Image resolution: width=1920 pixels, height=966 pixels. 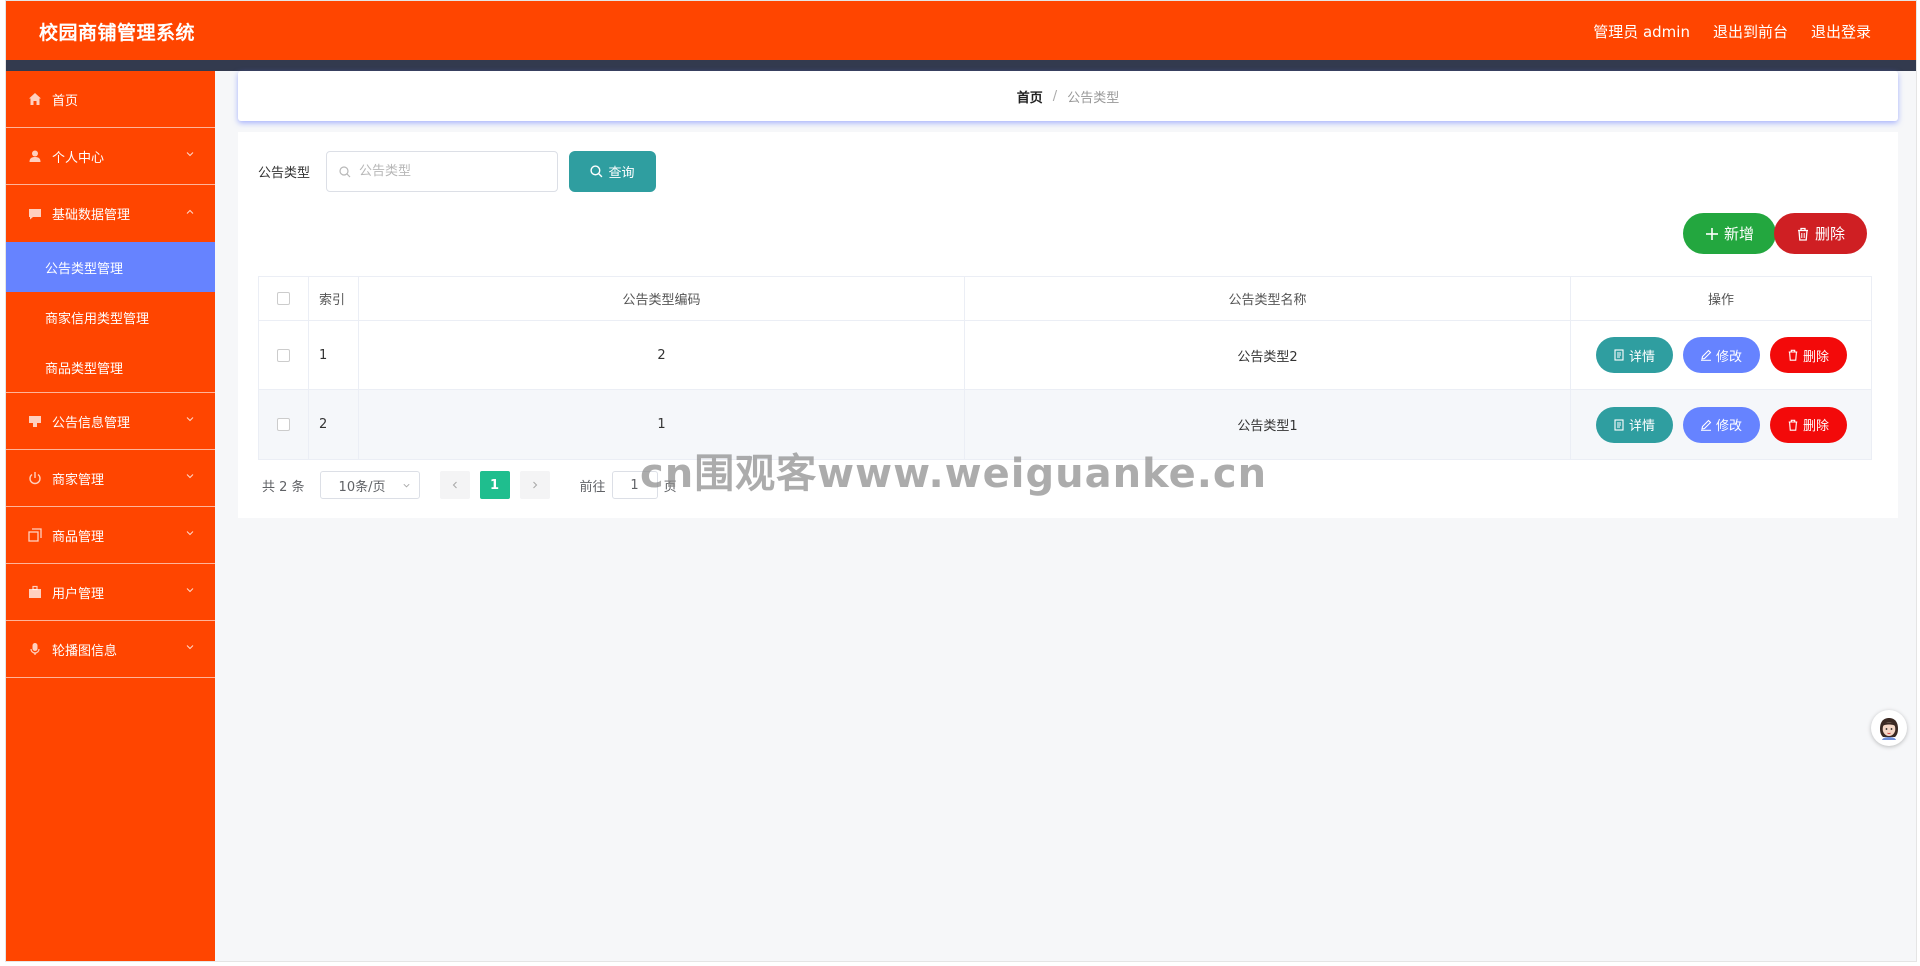 What do you see at coordinates (91, 215) in the screenshot?
I see `sidebar-item-label: 基础数据管理` at bounding box center [91, 215].